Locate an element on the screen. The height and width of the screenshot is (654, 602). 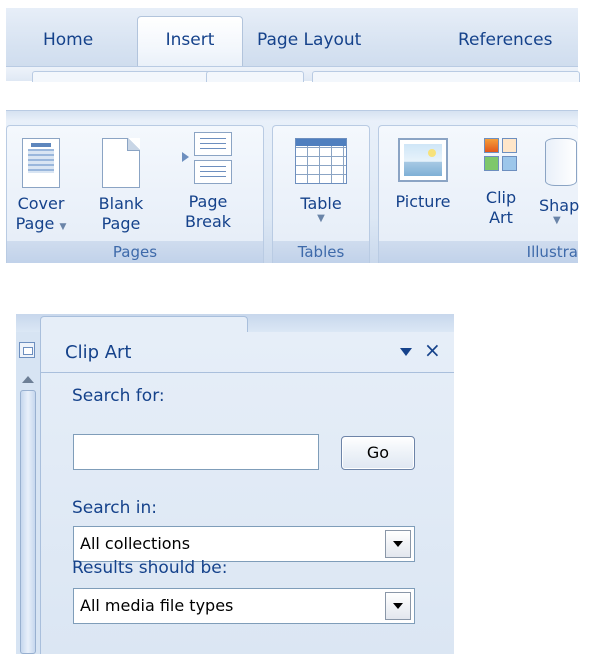
blank-page-label-1: Blank is located at coordinates (121, 203).